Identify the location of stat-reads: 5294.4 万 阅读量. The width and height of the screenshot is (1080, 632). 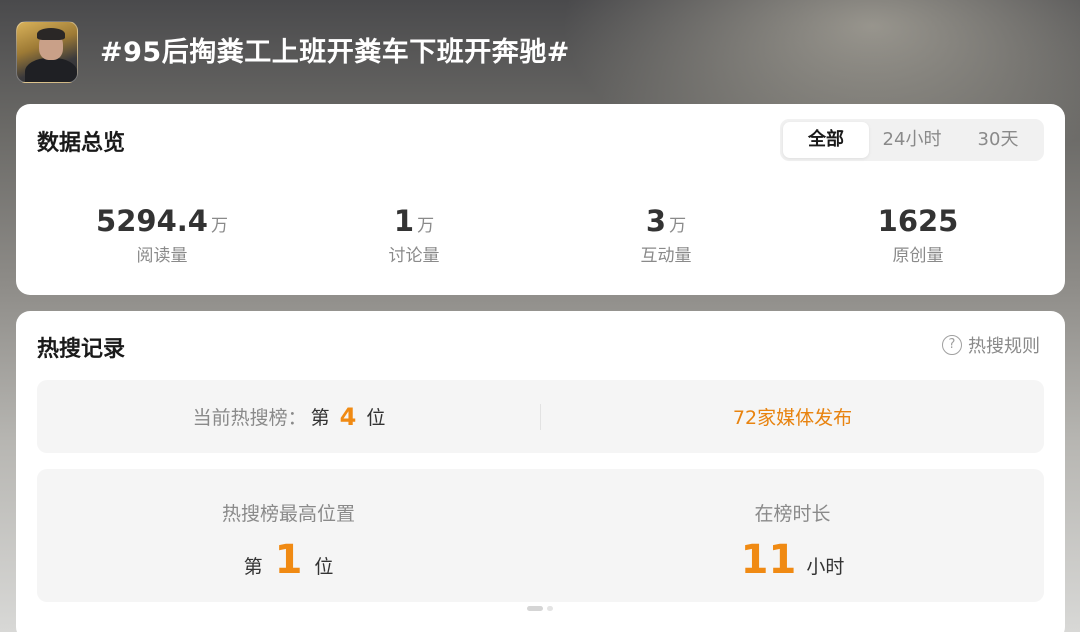
(162, 235).